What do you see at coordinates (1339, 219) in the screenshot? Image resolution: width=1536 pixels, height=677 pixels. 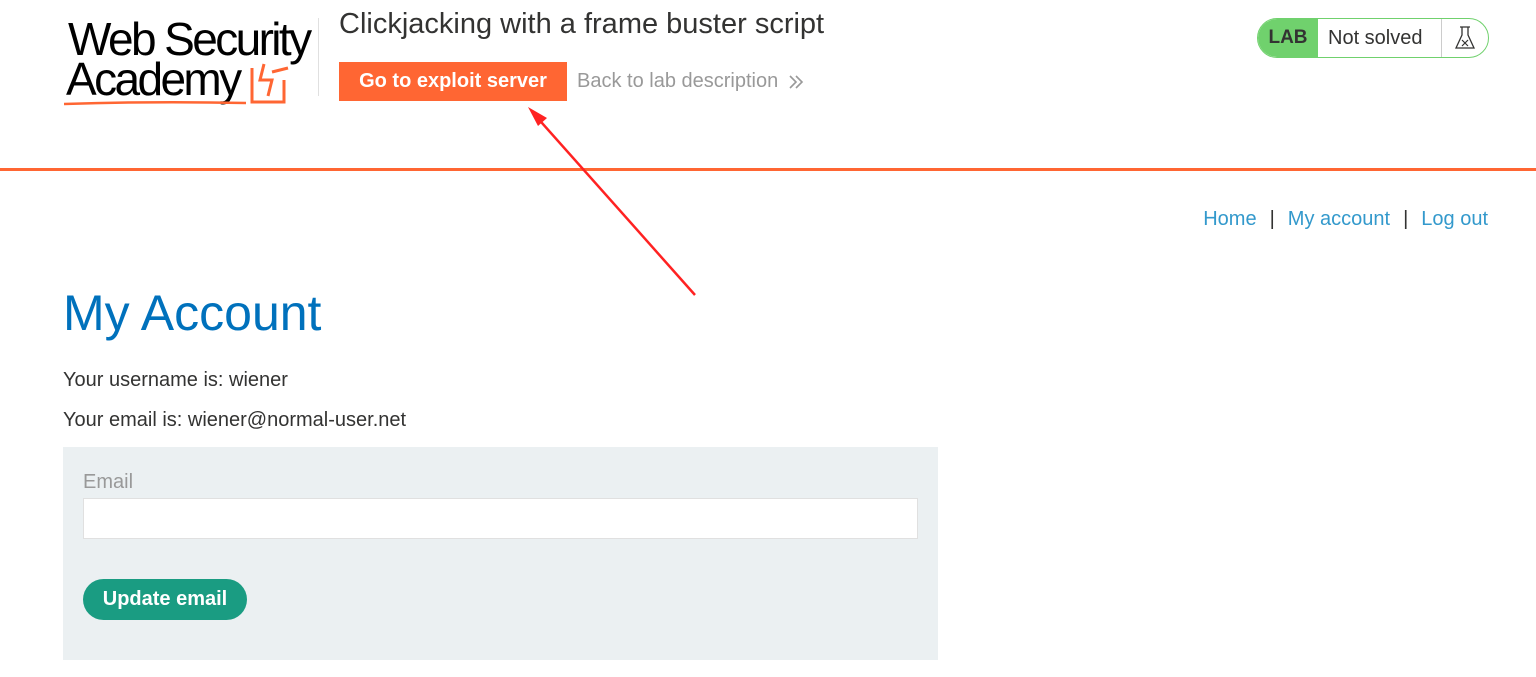 I see `nav-my-account-link: My account` at bounding box center [1339, 219].